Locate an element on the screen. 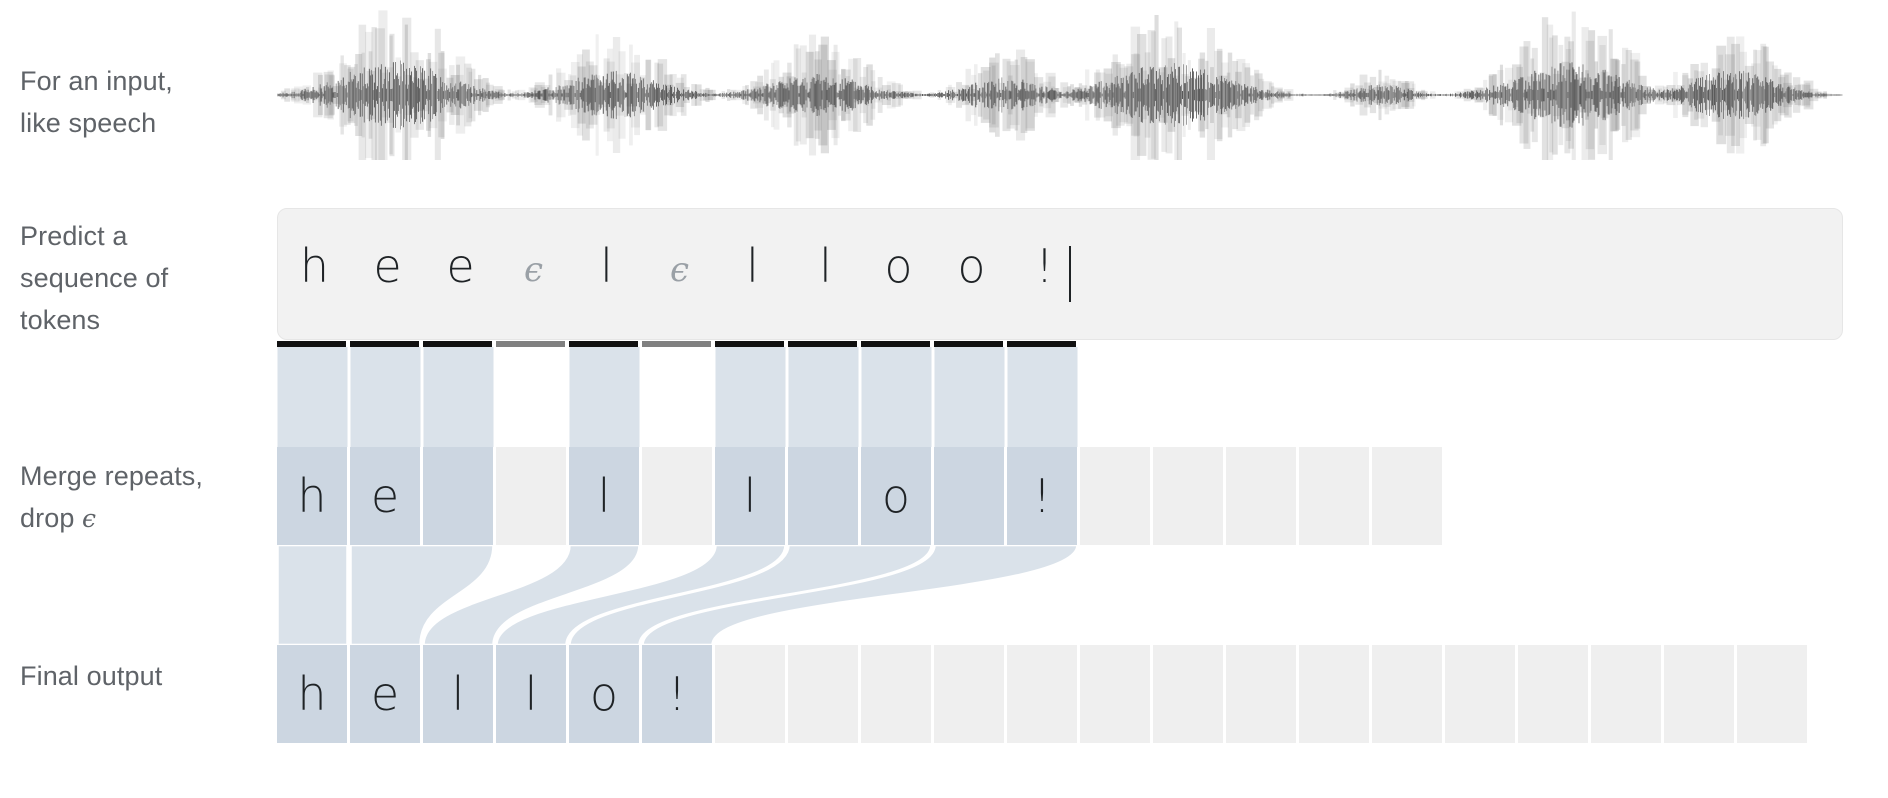 This screenshot has height=798, width=1888. row-label-merge-repeats: Merge repeats, drop ϵ is located at coordinates (140, 497).